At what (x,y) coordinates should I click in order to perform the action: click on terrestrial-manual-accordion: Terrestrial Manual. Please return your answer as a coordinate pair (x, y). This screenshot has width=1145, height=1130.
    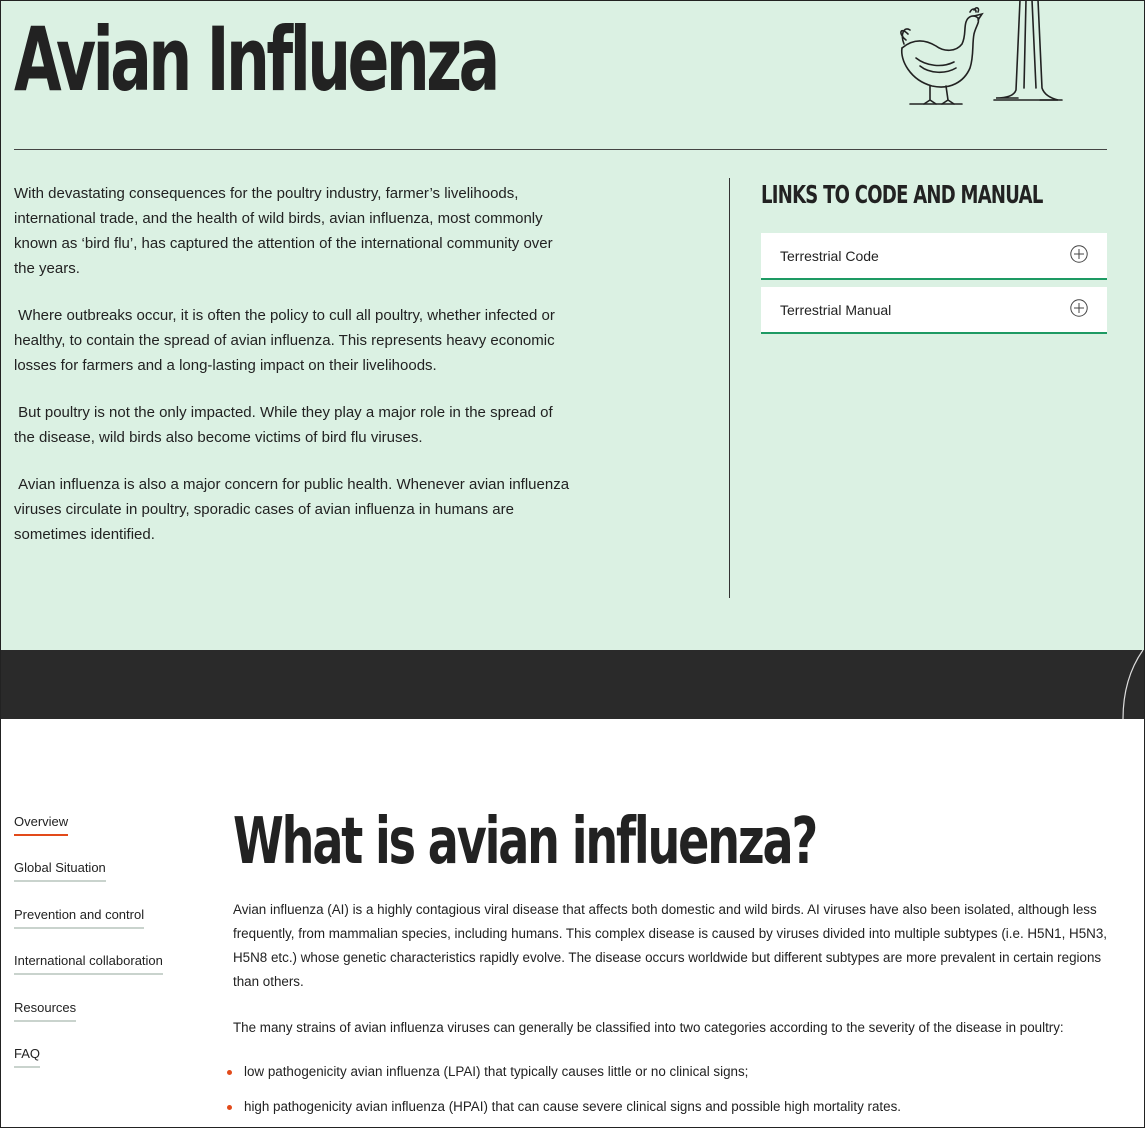
    Looking at the image, I should click on (934, 310).